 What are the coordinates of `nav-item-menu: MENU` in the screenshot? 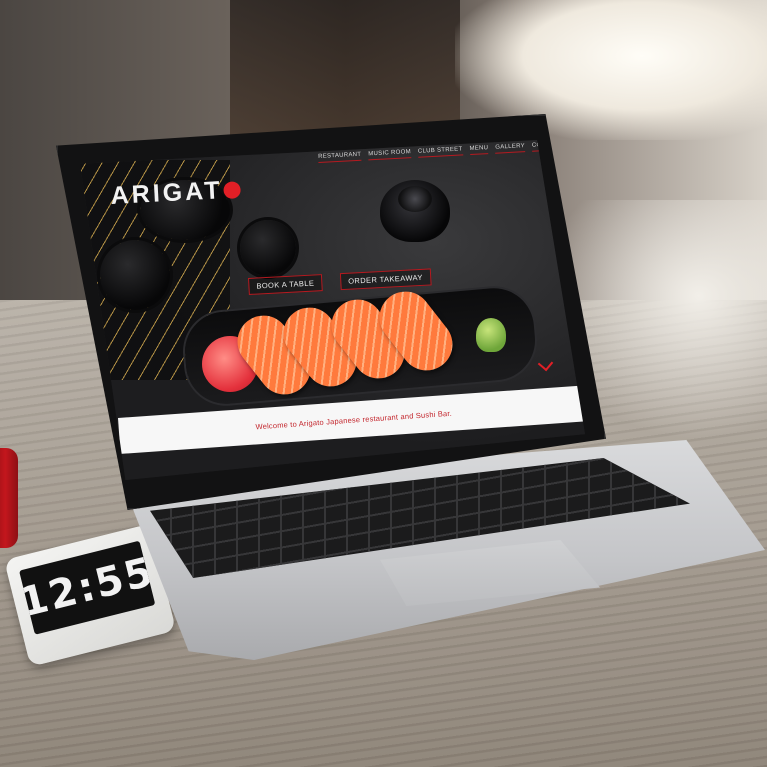 It's located at (479, 150).